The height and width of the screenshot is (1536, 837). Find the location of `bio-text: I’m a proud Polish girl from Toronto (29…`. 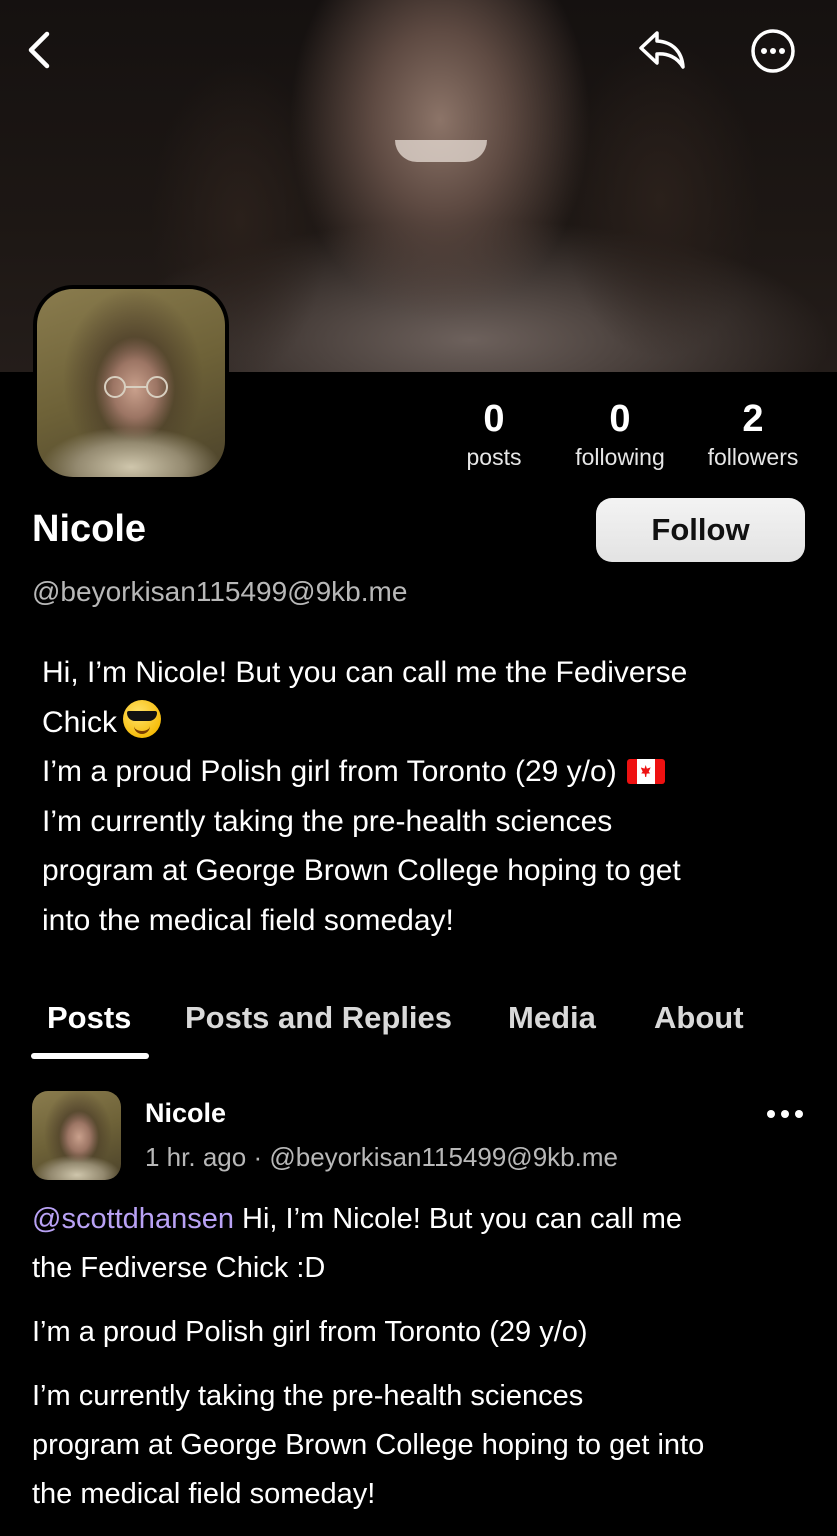

bio-text: I’m a proud Polish girl from Toronto (29… is located at coordinates (329, 771).